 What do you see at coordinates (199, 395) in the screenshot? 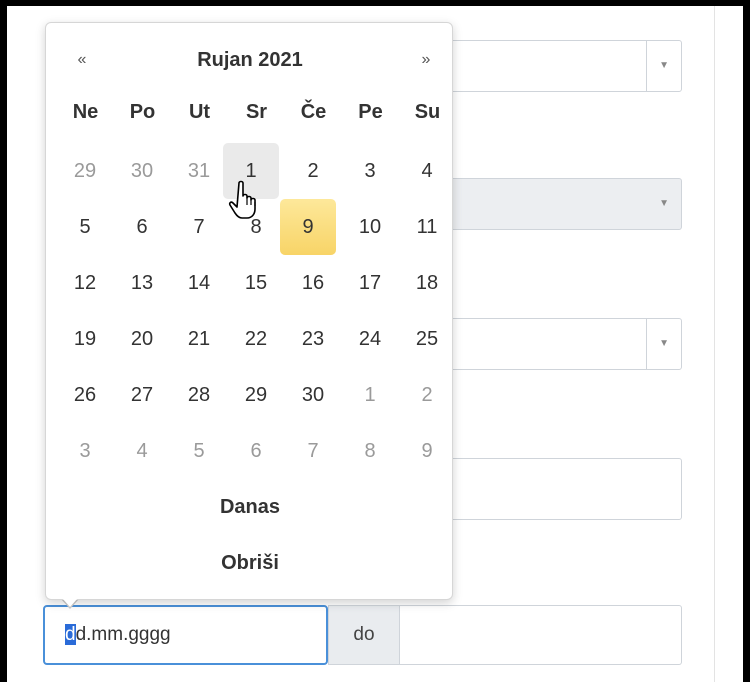
I see `day-cell: 28` at bounding box center [199, 395].